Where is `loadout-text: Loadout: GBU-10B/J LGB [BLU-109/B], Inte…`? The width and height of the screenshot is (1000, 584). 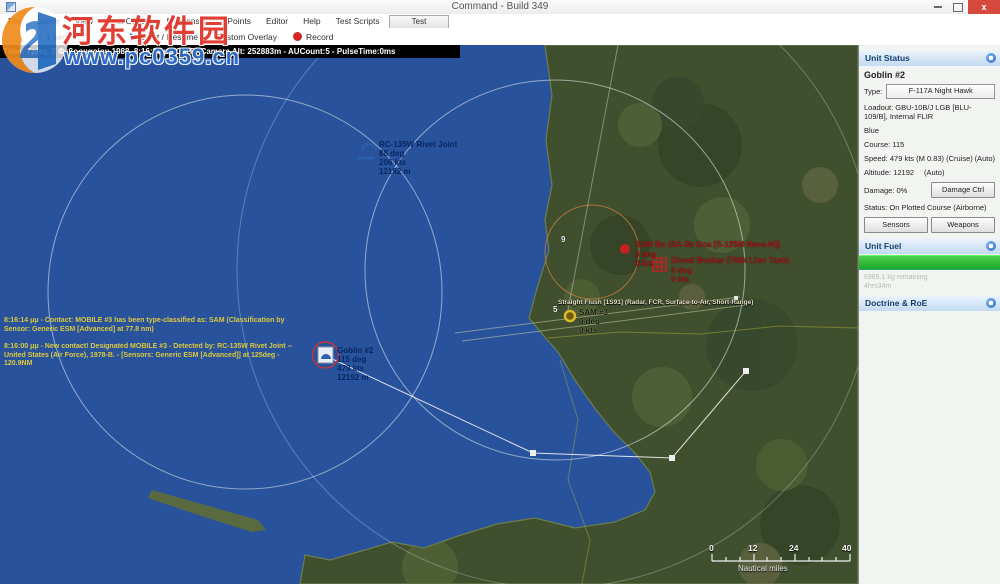 loadout-text: Loadout: GBU-10B/J LGB [BLU-109/B], Inte… is located at coordinates (918, 112).